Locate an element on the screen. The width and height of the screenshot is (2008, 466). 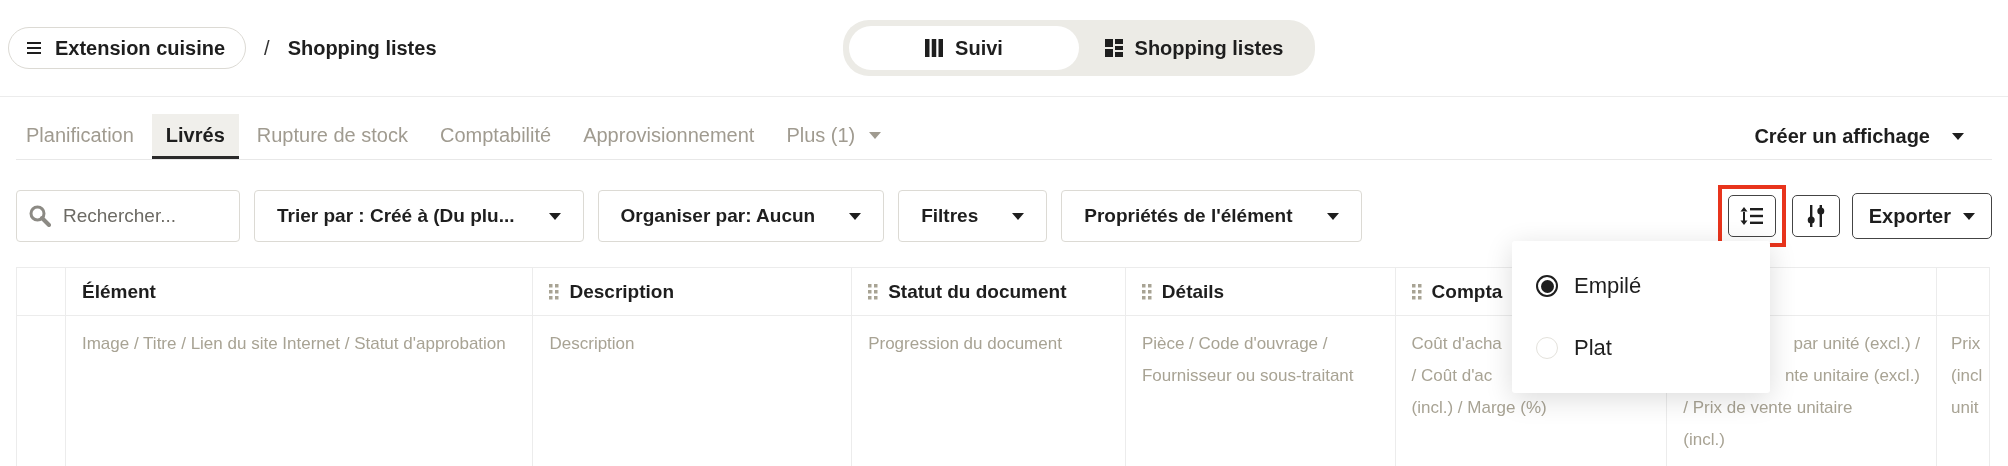
adjust-button is located at coordinates (1815, 216).